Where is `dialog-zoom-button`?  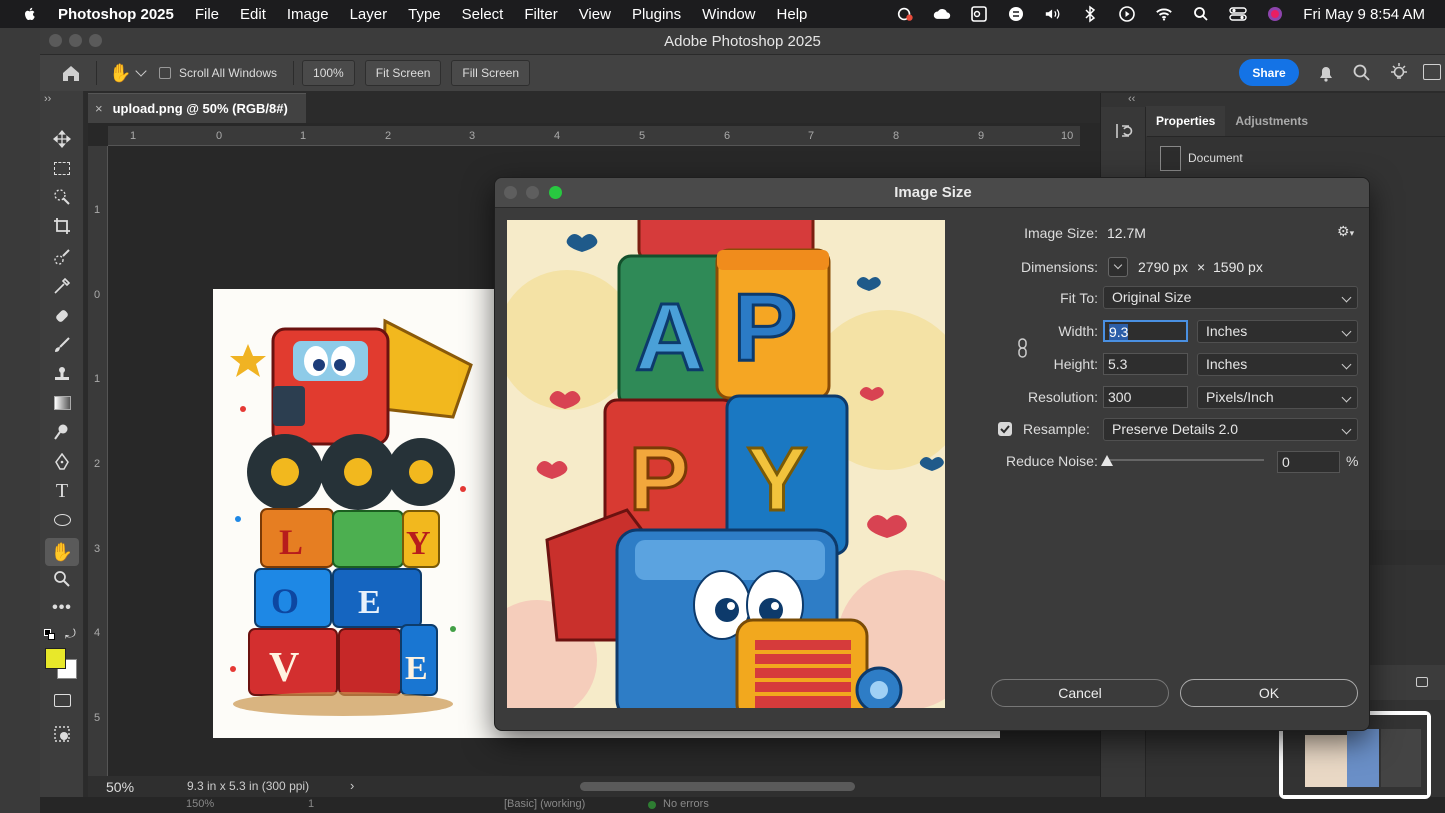
dialog-zoom-button is located at coordinates (555, 192).